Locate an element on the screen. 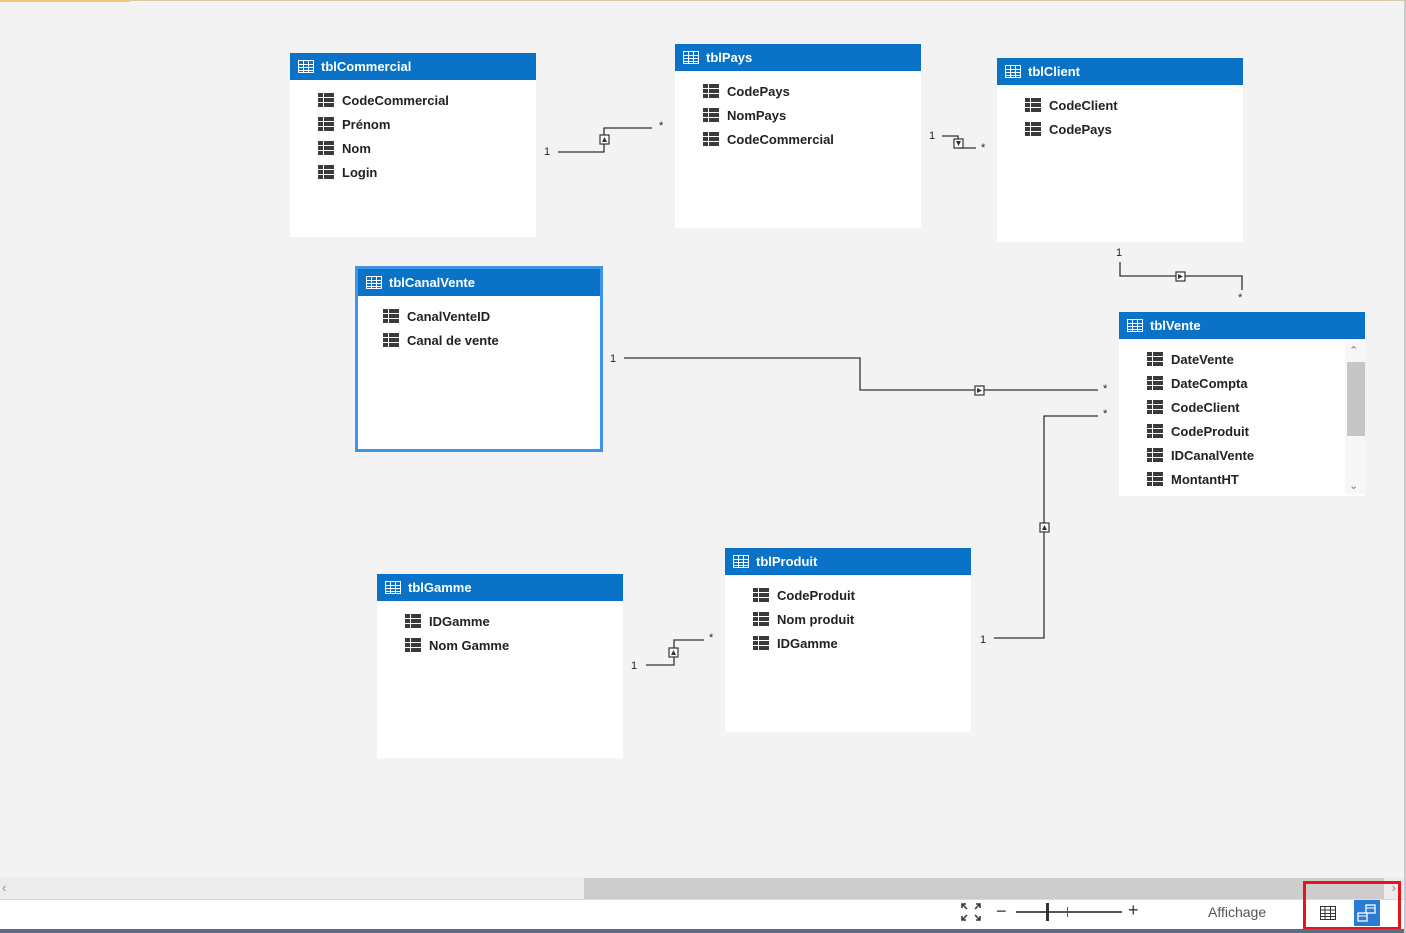 This screenshot has height=933, width=1406. table-title: tblVente is located at coordinates (1175, 325).